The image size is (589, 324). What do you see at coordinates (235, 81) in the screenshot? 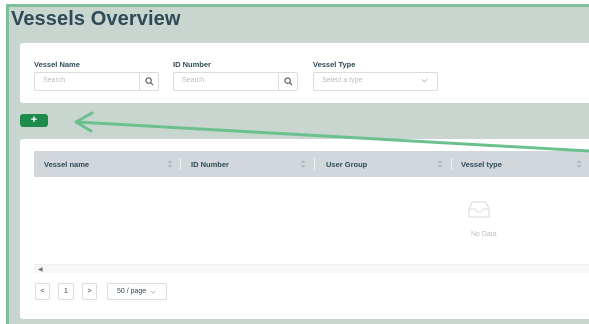
I see `id-number-search-input: Search` at bounding box center [235, 81].